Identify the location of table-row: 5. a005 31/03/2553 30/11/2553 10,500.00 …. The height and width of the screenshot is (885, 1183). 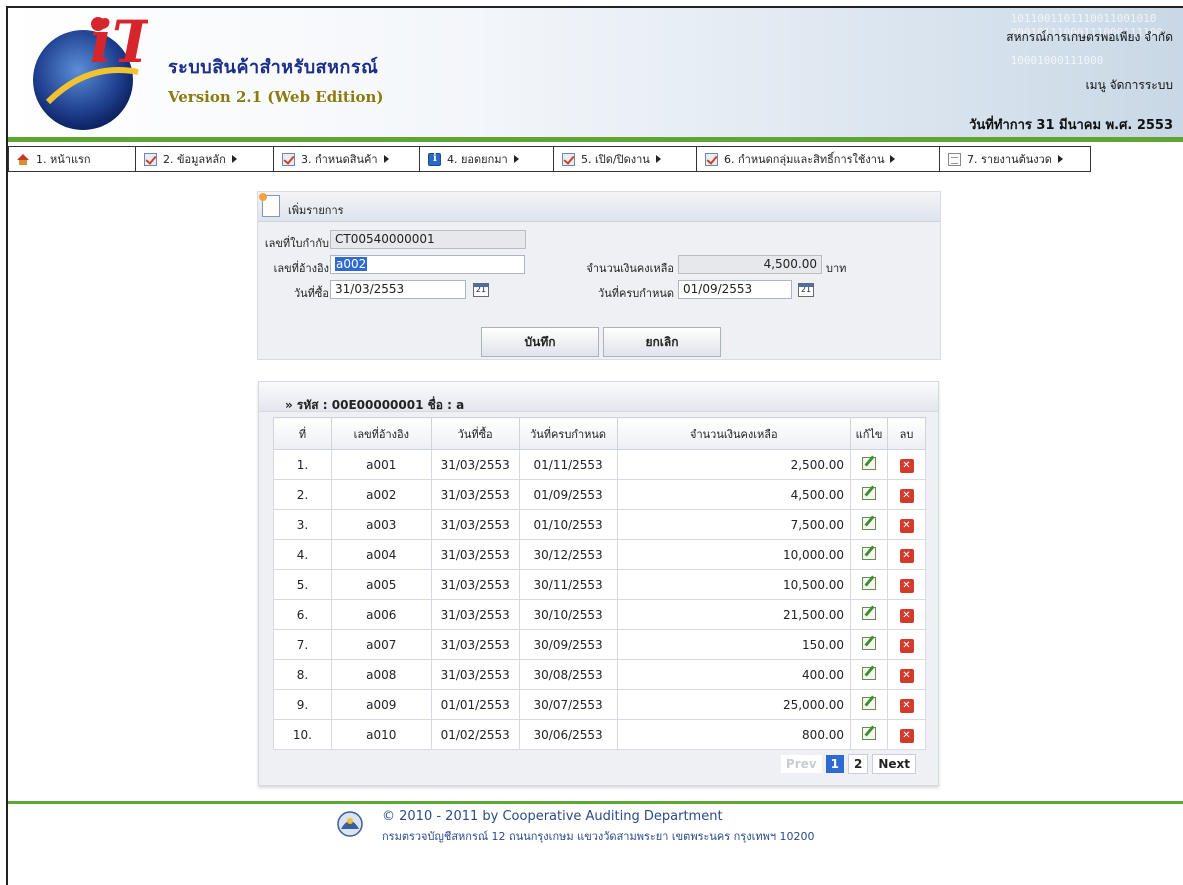
(599, 584).